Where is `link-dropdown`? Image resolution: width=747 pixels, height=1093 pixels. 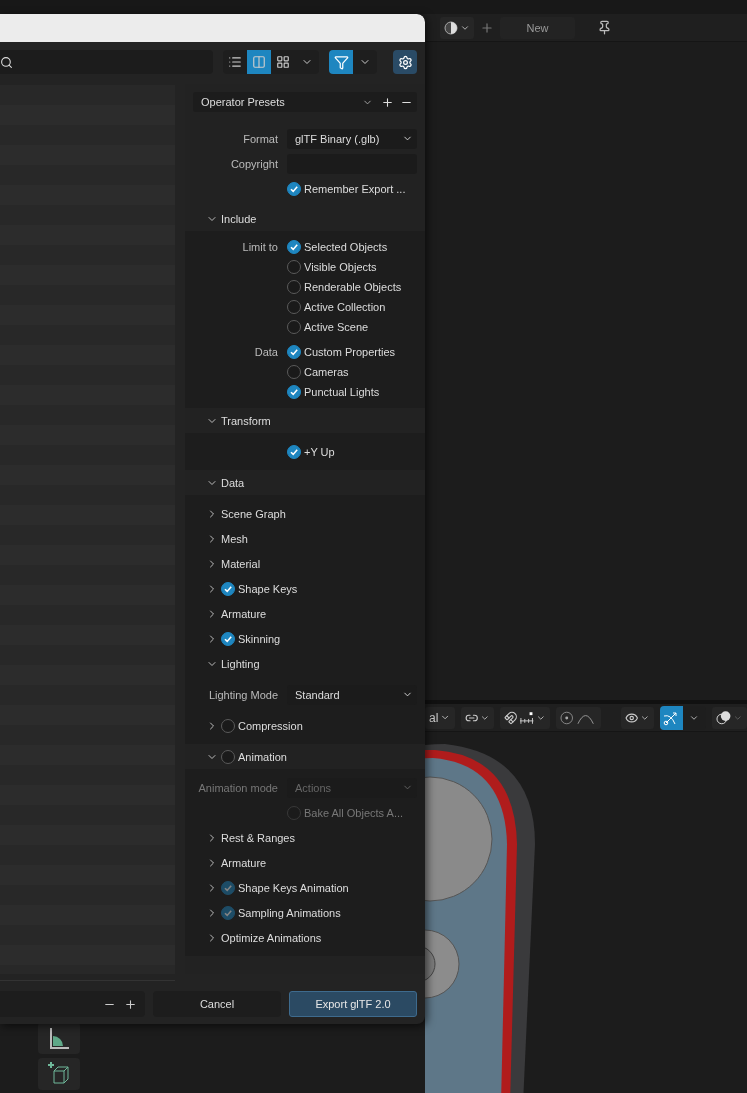
link-dropdown is located at coordinates (477, 717).